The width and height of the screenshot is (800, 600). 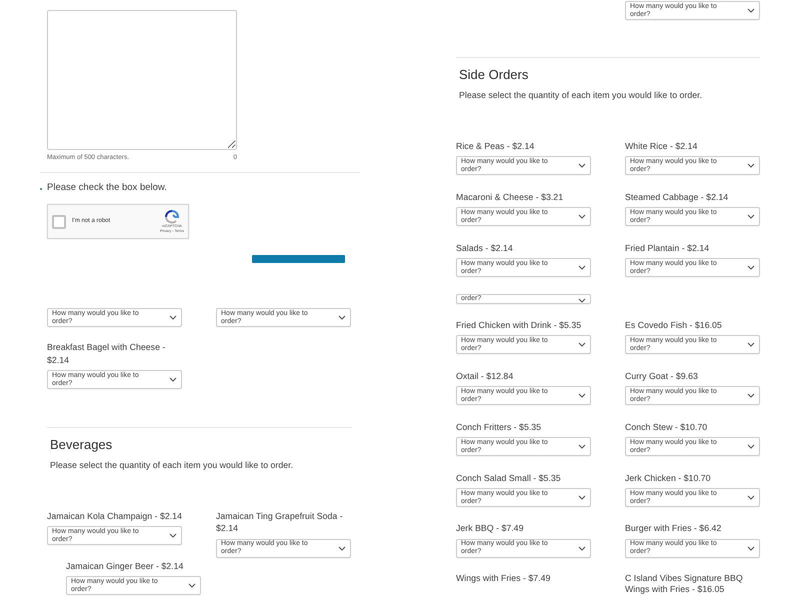 What do you see at coordinates (510, 197) in the screenshot?
I see `item-label: Macaroni & Cheese - $3.21` at bounding box center [510, 197].